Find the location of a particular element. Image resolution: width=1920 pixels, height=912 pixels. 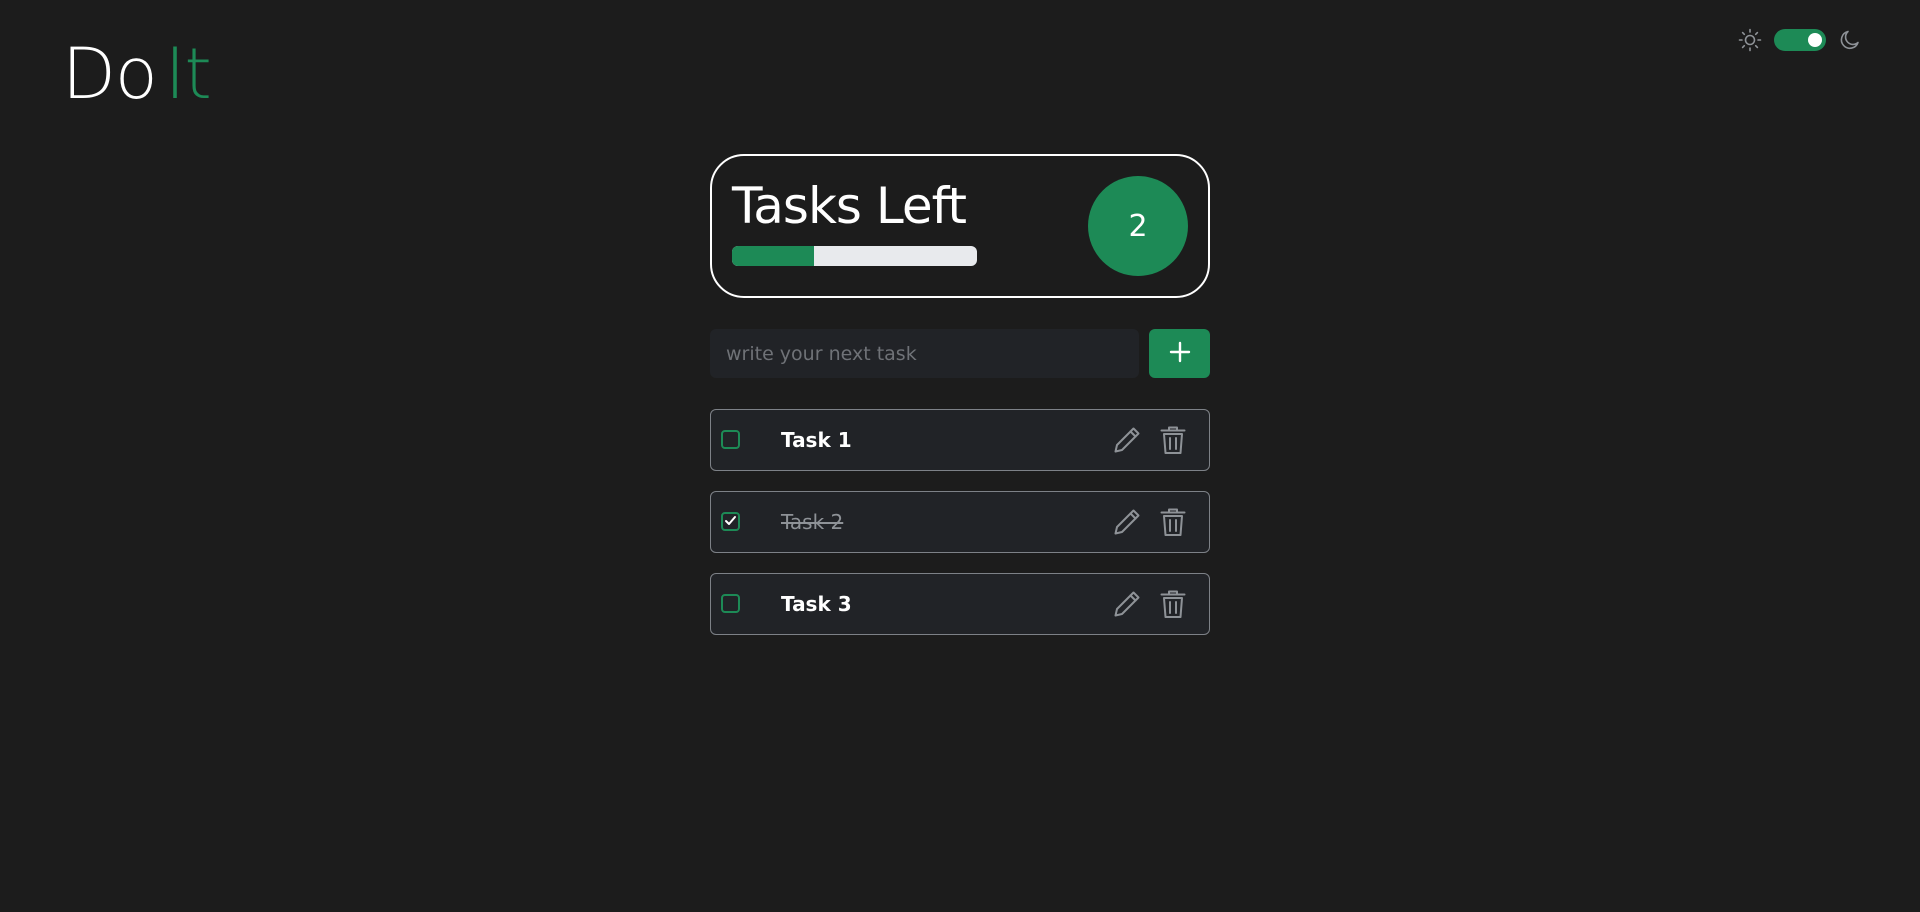

new-task-input is located at coordinates (925, 353).